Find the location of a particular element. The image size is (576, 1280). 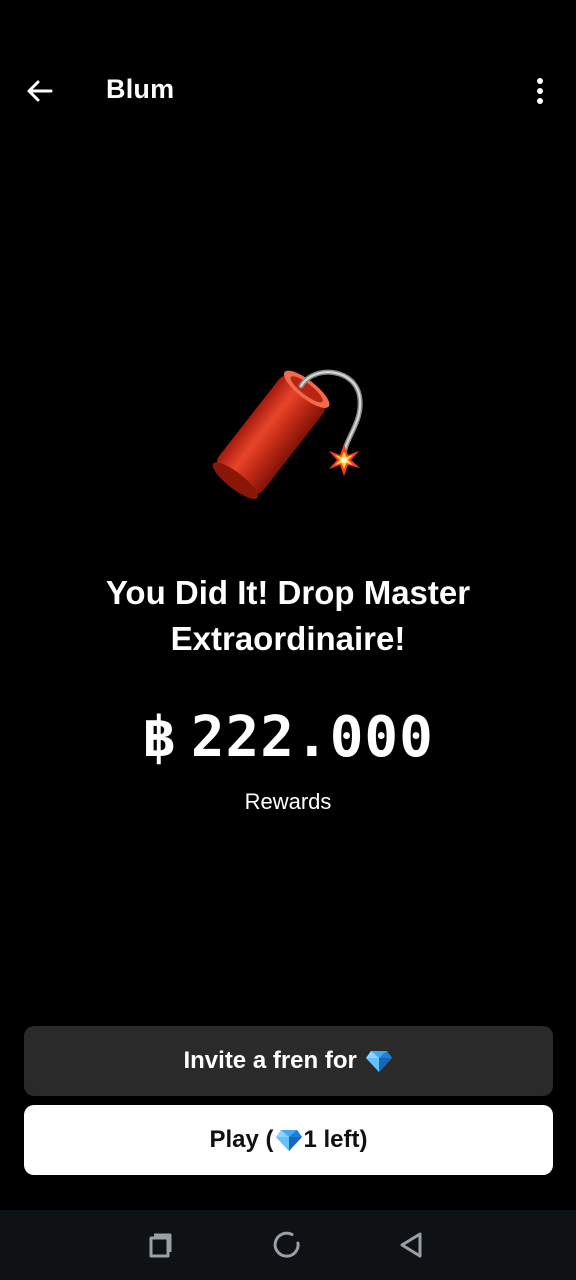

reward-label: Rewards is located at coordinates (288, 801).